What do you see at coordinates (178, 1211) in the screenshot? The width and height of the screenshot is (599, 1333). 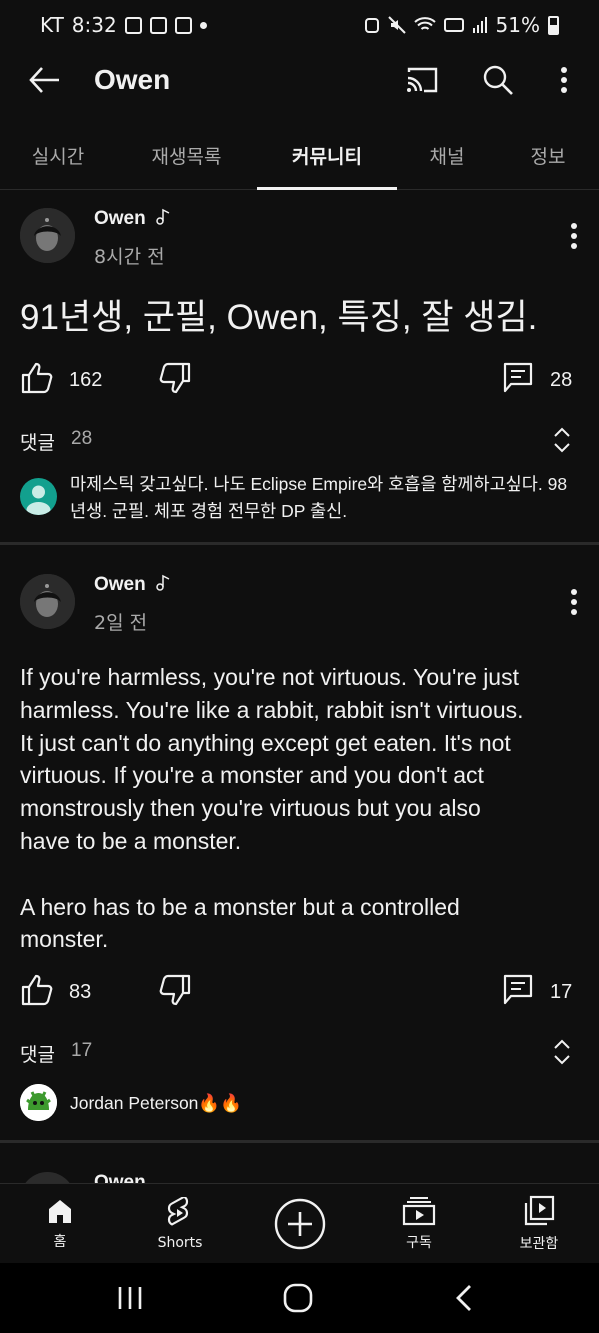 I see `shorts-icon` at bounding box center [178, 1211].